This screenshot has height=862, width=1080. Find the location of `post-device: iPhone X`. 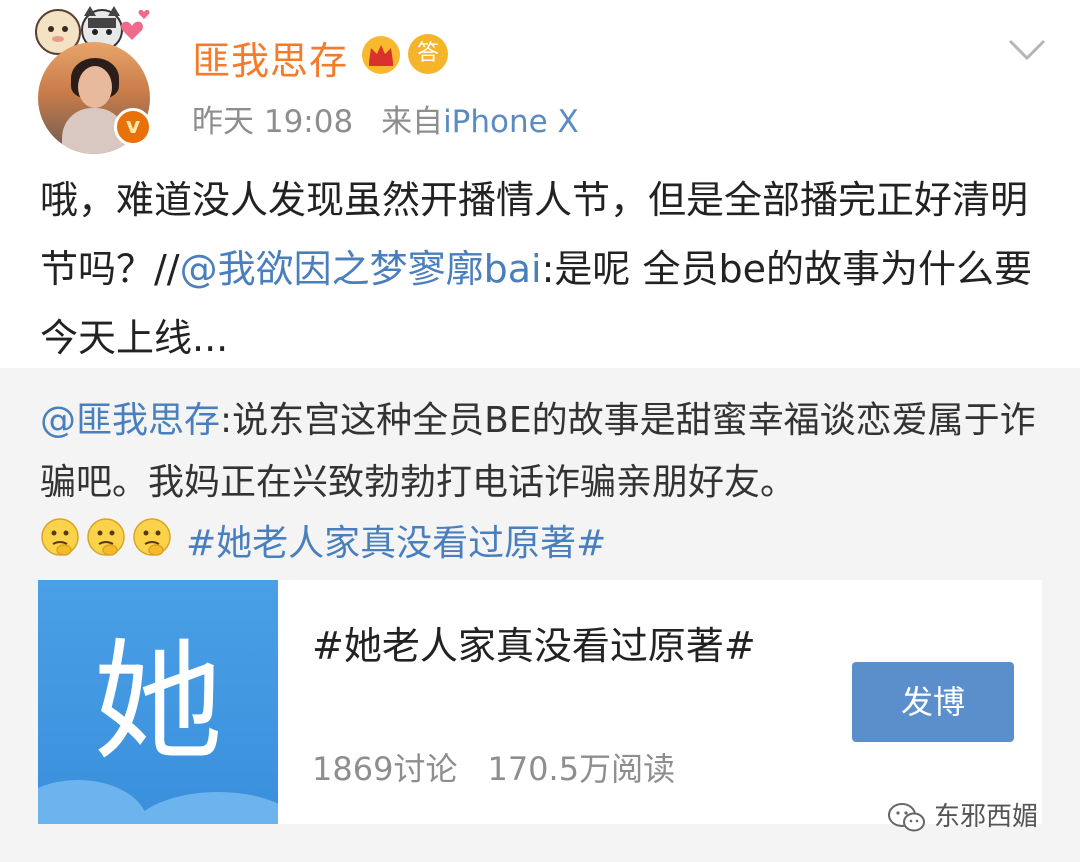

post-device: iPhone X is located at coordinates (511, 122).